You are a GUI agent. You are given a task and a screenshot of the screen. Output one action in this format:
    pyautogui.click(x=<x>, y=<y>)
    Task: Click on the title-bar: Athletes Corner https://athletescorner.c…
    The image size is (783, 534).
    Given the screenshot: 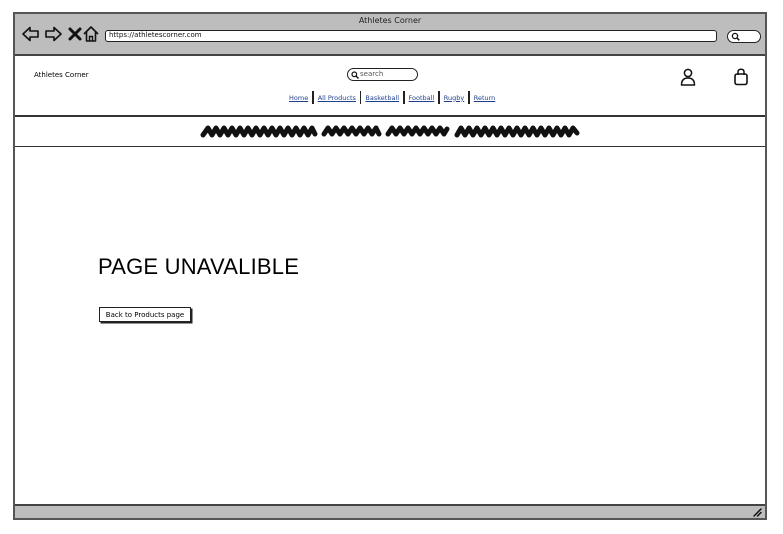 What is the action you would take?
    pyautogui.click(x=390, y=35)
    